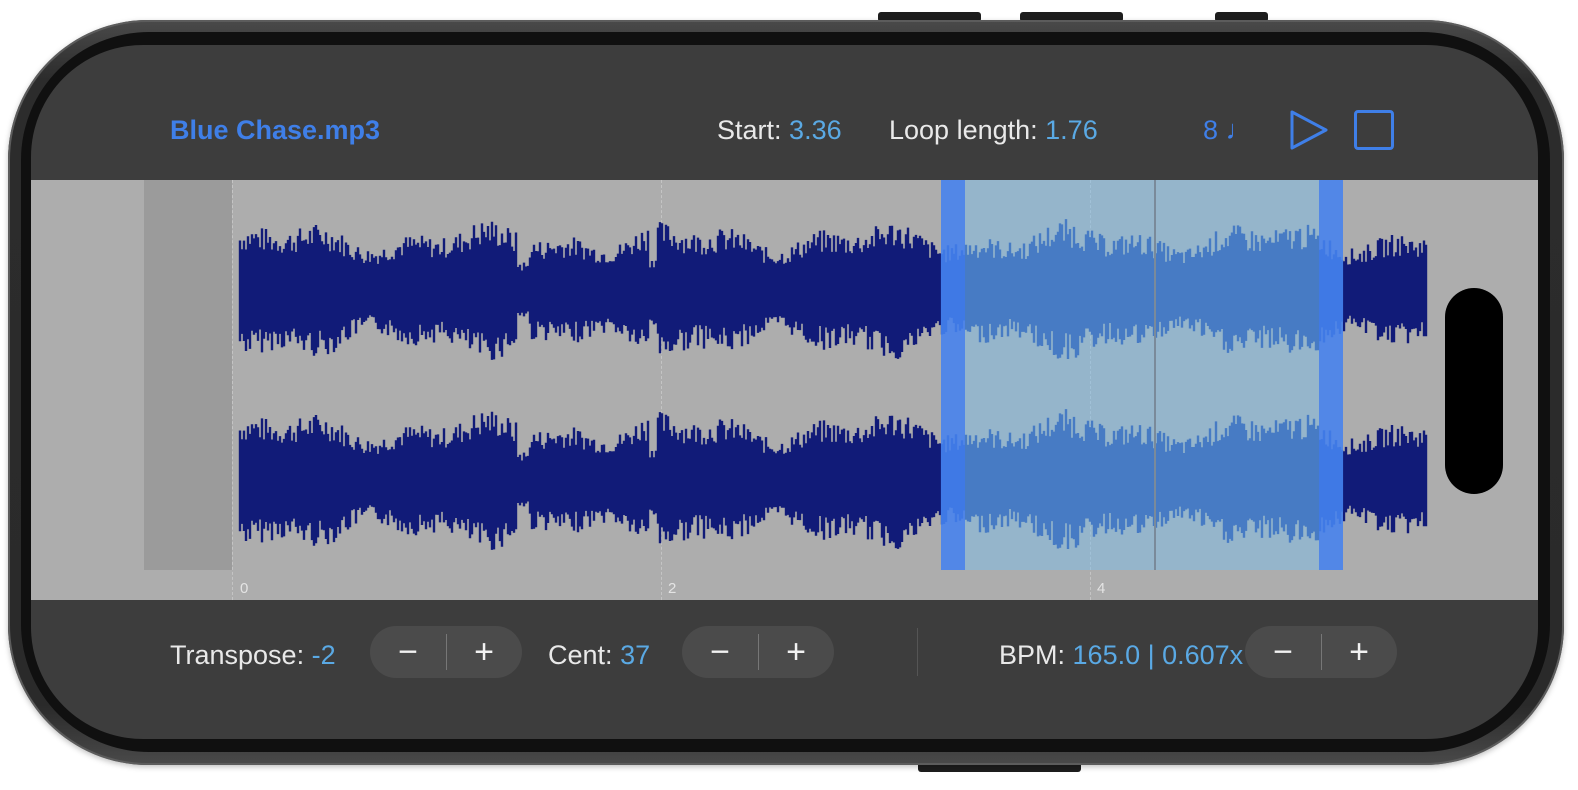 The width and height of the screenshot is (1578, 790). I want to click on bpm-display: BPM: 165.0 | 0.607x, so click(1121, 655).